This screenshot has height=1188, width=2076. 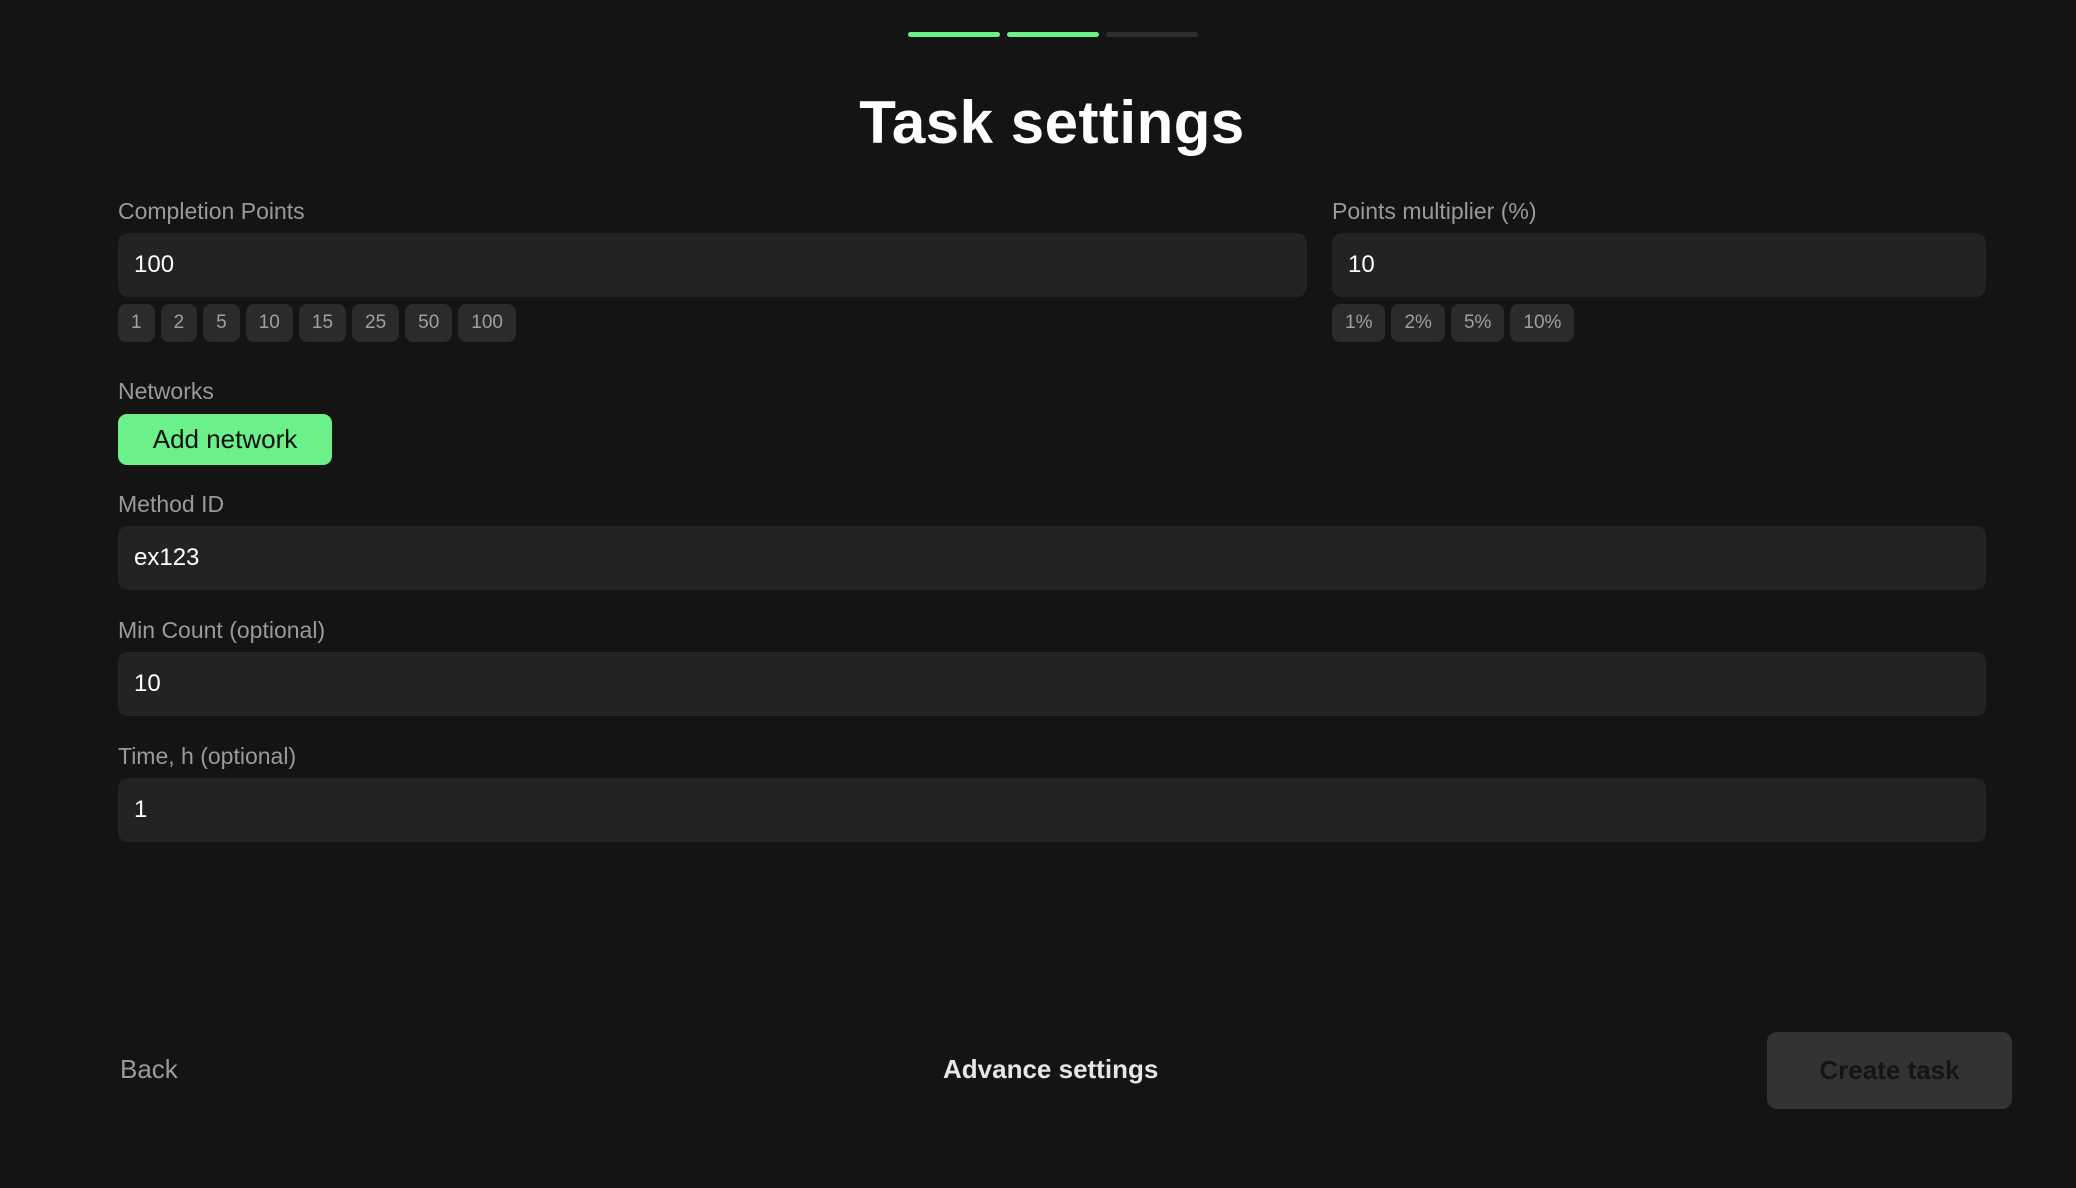 I want to click on points-multiplier-input: 10, so click(x=1659, y=265).